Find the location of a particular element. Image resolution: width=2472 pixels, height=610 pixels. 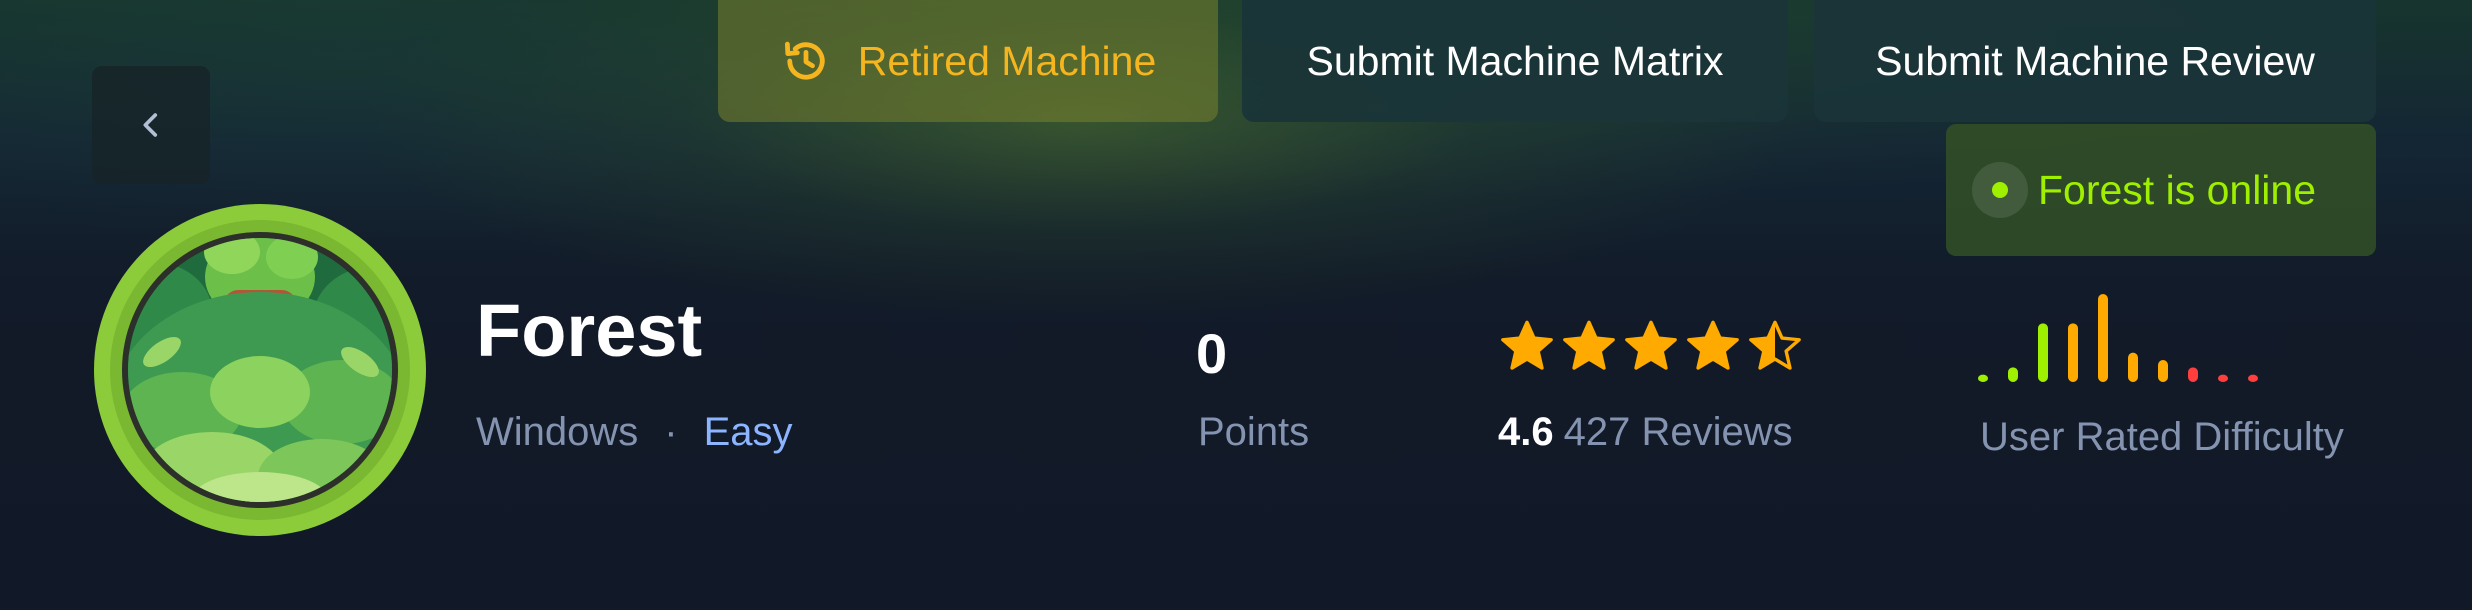

machine-meta: Windows · Easy is located at coordinates (634, 432).